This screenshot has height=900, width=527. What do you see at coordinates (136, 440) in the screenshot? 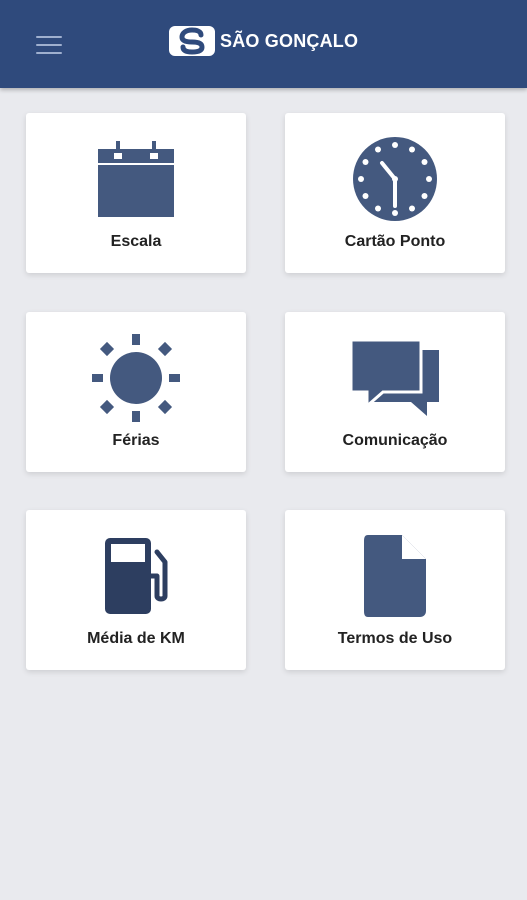
I see `card-label: Férias` at bounding box center [136, 440].